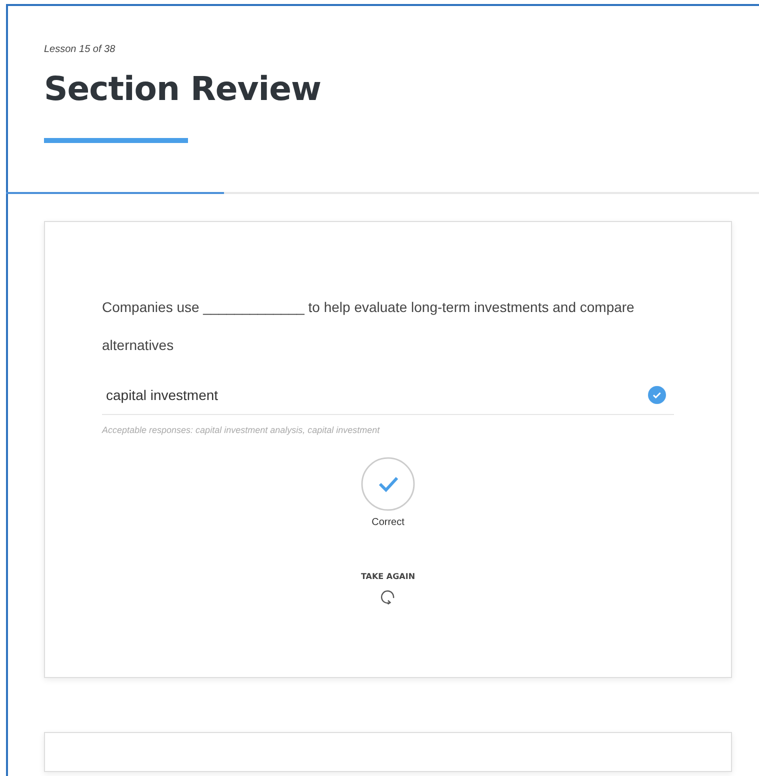 The height and width of the screenshot is (776, 759). What do you see at coordinates (183, 88) in the screenshot?
I see `lesson-title: Section Review` at bounding box center [183, 88].